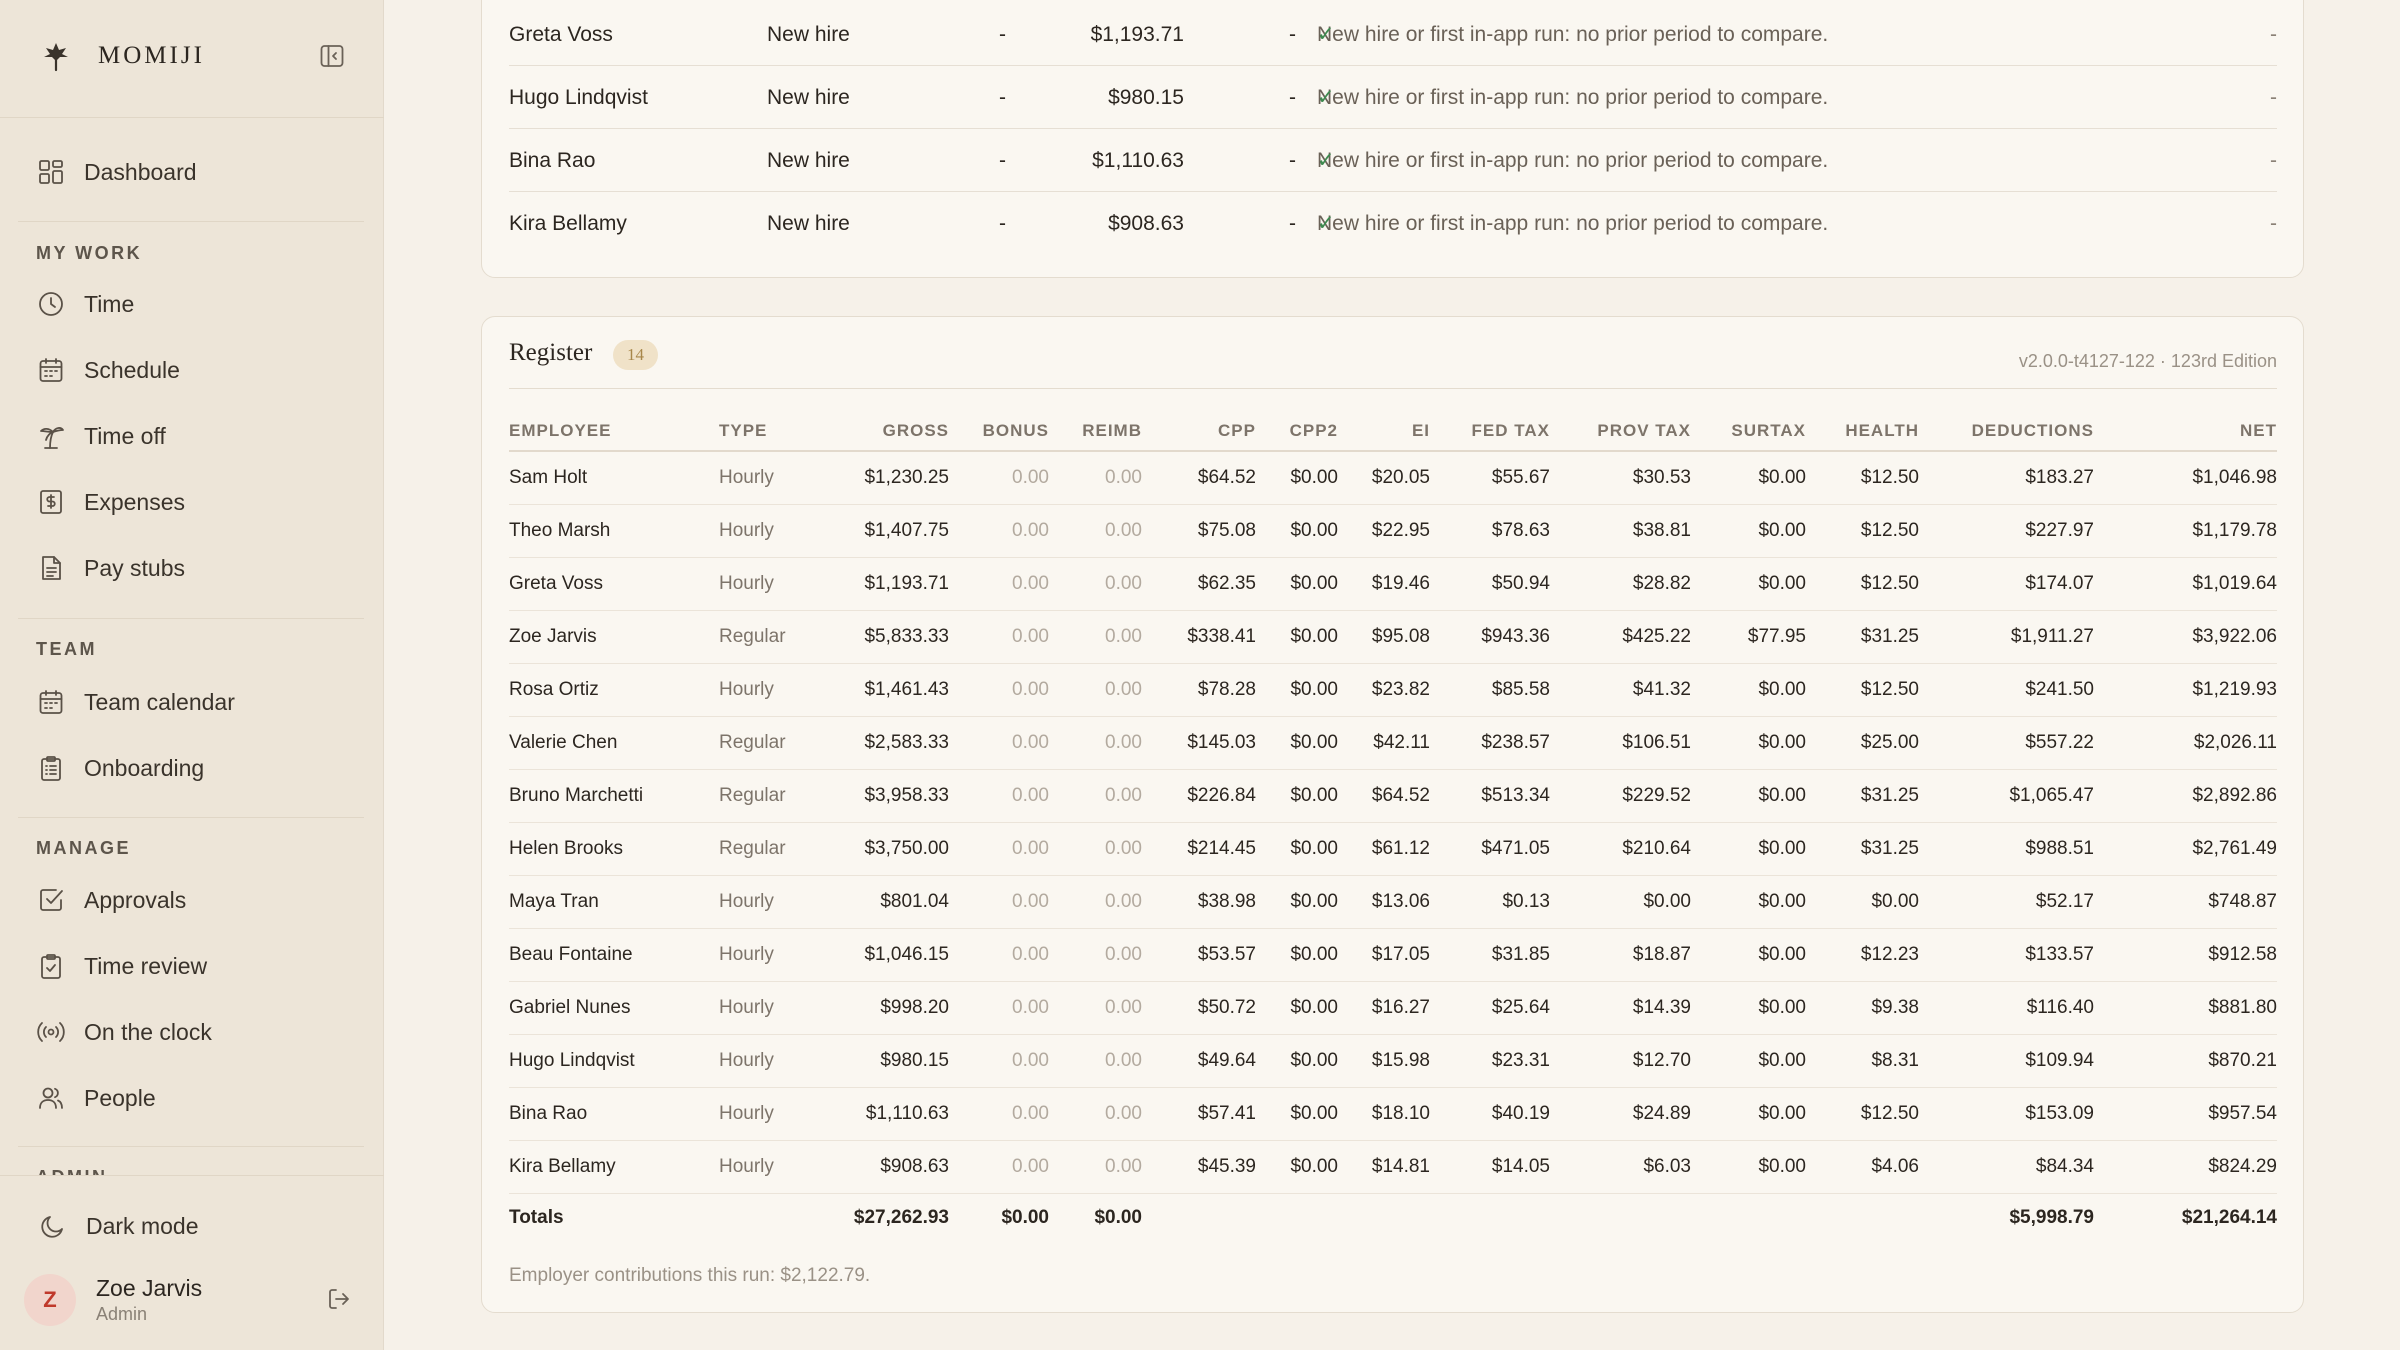  What do you see at coordinates (1095, 431) in the screenshot?
I see `column-header-reimb: REIMB` at bounding box center [1095, 431].